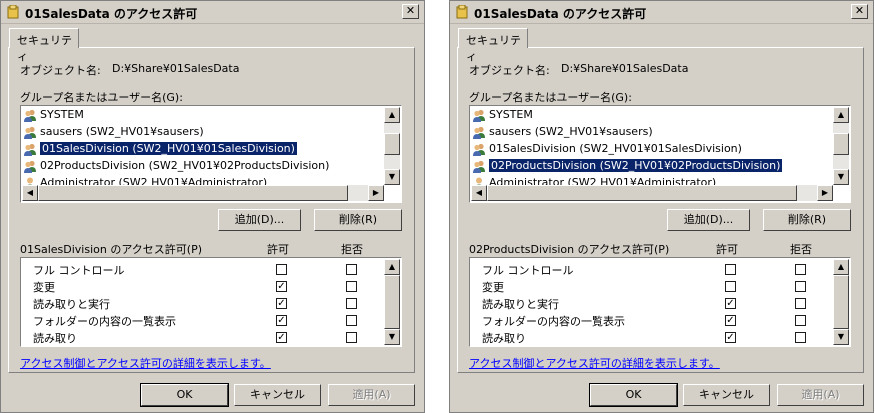 This screenshot has height=413, width=875. Describe the element at coordinates (278, 249) in the screenshot. I see `allow-header: 許可` at that location.